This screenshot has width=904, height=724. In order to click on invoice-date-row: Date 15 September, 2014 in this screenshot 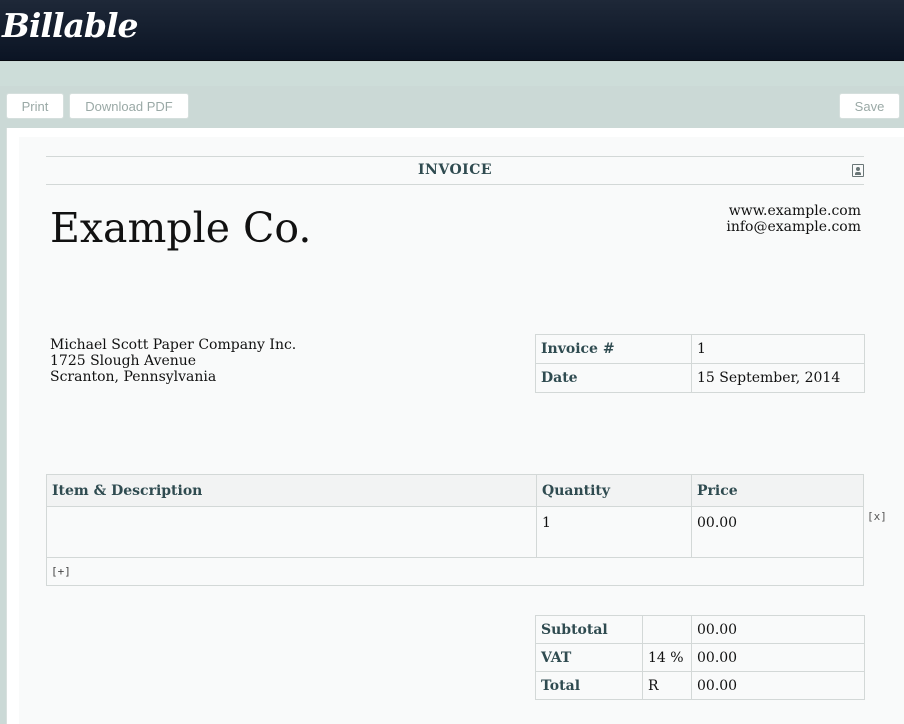, I will do `click(700, 378)`.